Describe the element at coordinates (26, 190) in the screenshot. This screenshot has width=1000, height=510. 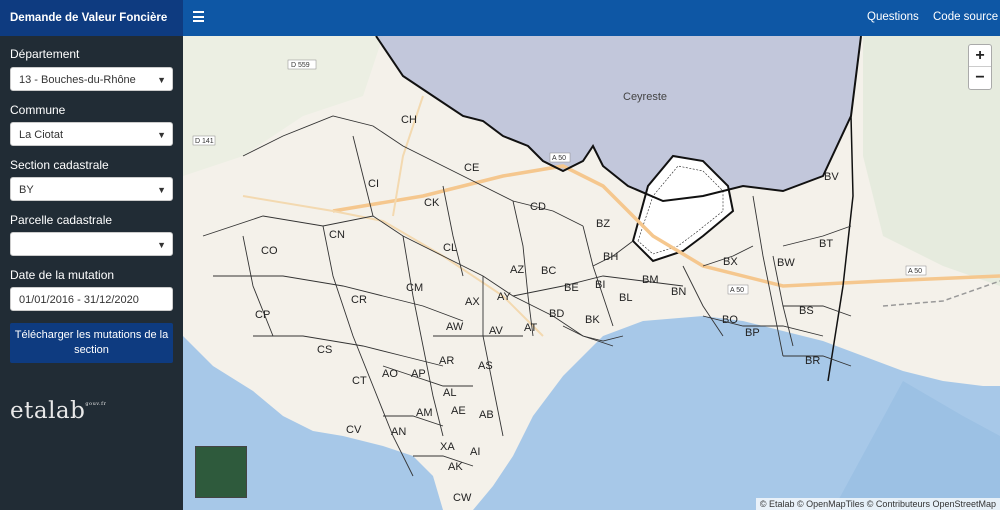
I see `section-value: BY` at that location.